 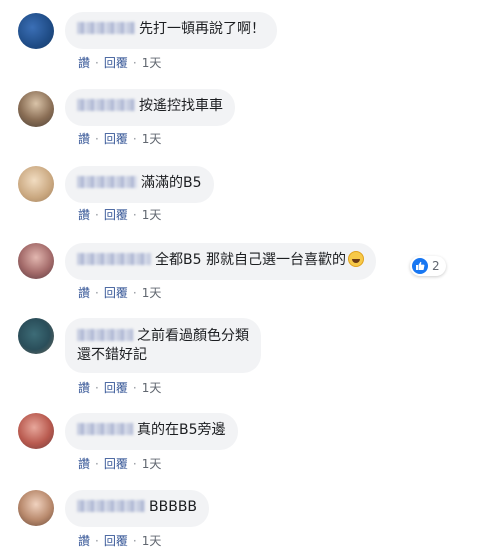 What do you see at coordinates (355, 259) in the screenshot?
I see `grinning-squint-face-icon` at bounding box center [355, 259].